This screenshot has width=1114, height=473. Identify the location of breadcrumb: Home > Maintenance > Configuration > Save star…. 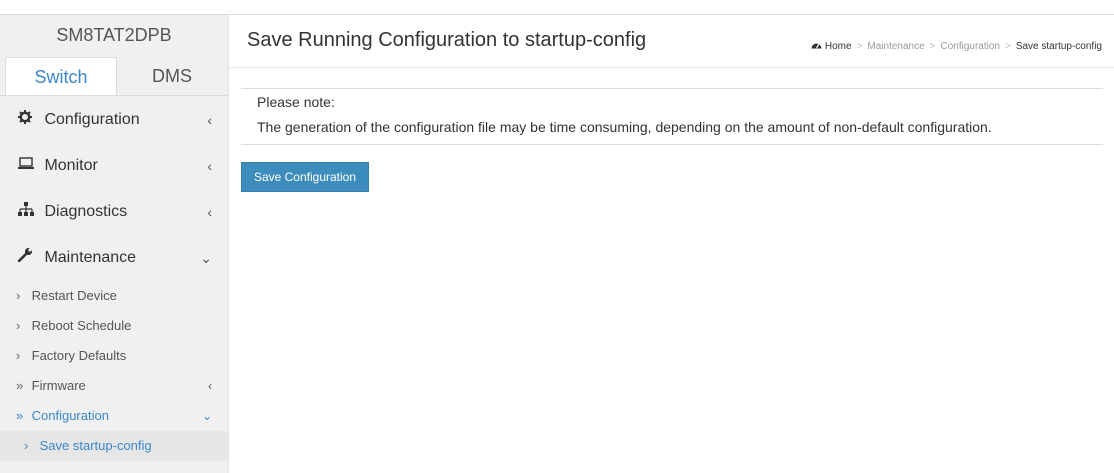
(956, 46).